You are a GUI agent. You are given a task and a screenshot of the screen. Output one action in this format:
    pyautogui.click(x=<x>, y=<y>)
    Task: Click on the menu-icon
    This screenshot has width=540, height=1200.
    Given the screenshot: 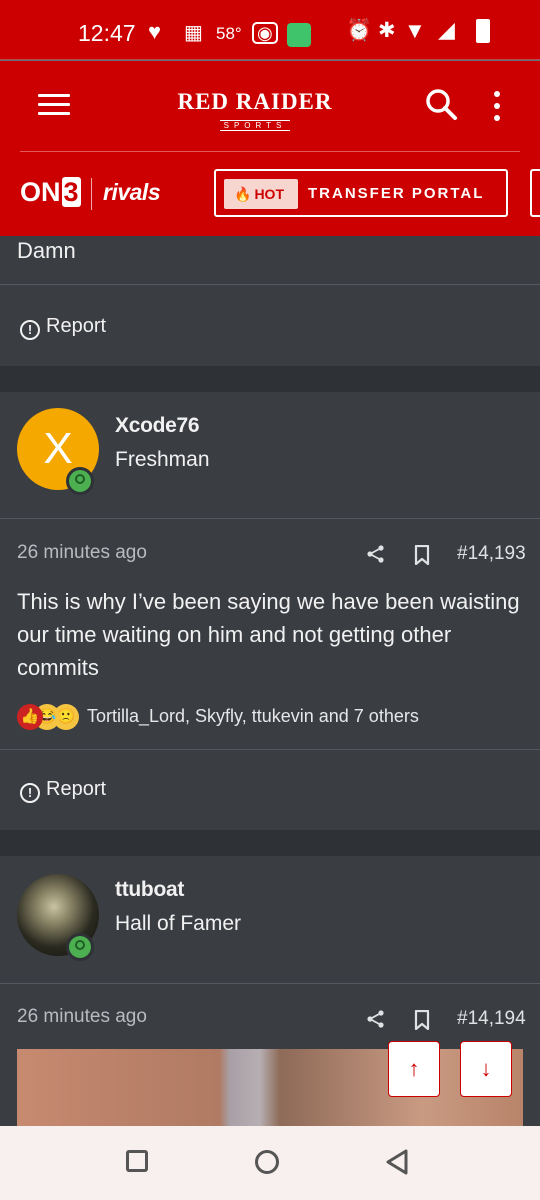 What is the action you would take?
    pyautogui.click(x=54, y=105)
    